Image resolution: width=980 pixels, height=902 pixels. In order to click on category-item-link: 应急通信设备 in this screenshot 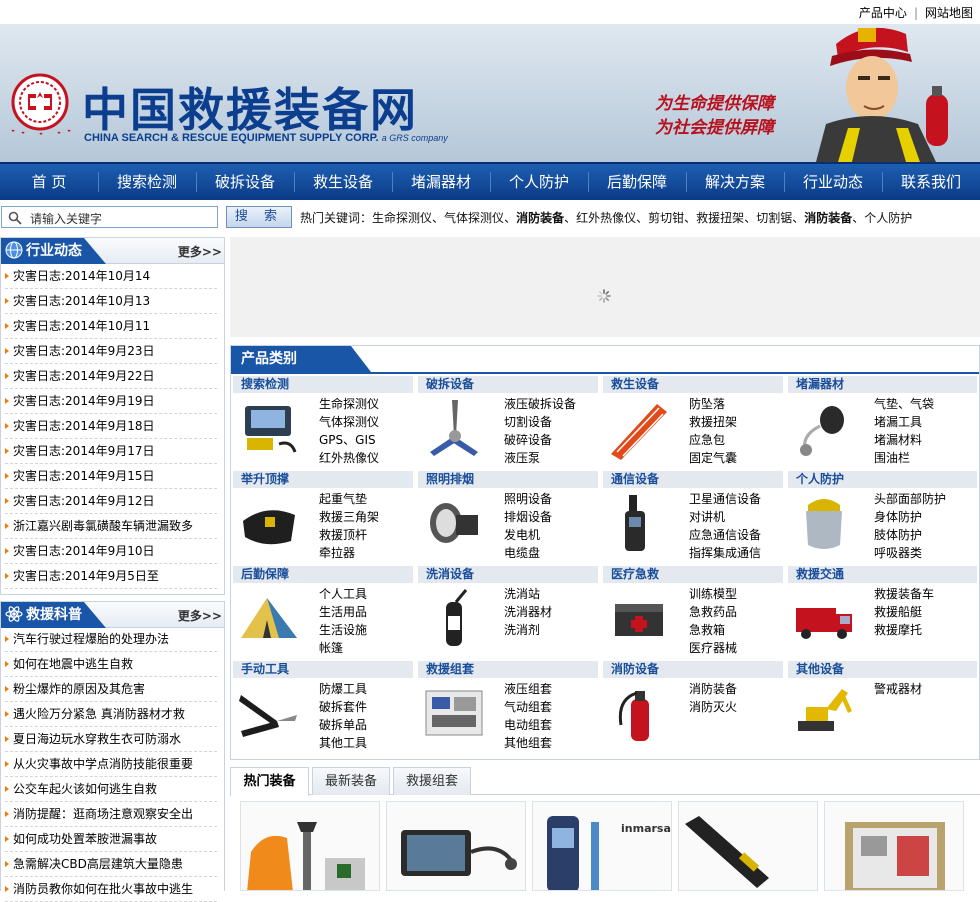, I will do `click(725, 535)`.